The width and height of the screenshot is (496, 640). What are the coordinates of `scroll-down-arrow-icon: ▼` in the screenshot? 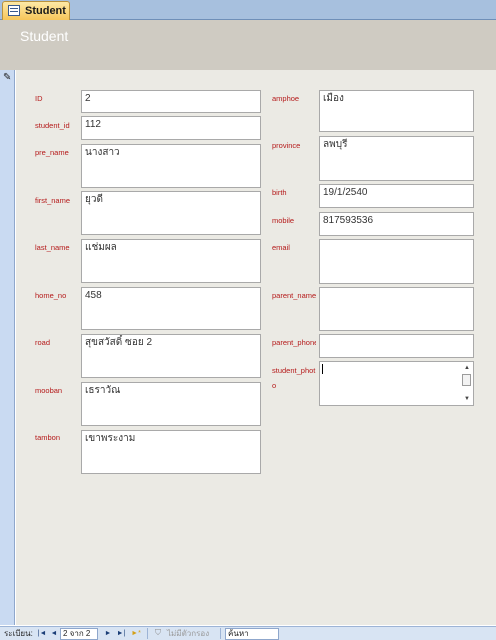 It's located at (467, 399).